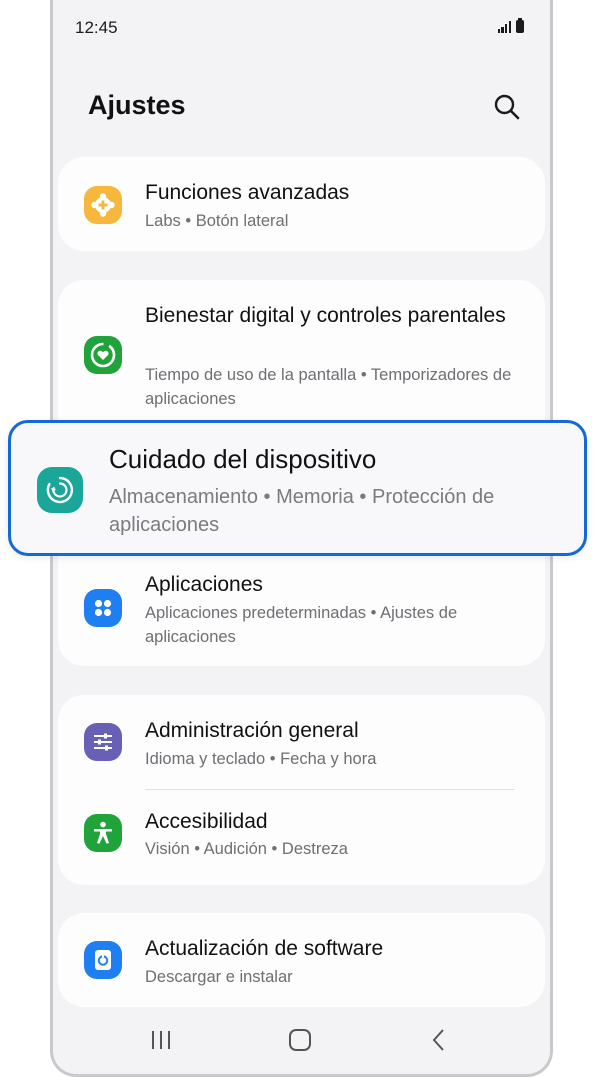 Image resolution: width=600 pixels, height=1077 pixels. What do you see at coordinates (325, 315) in the screenshot?
I see `item-title: Bienestar digital y controles parentales` at bounding box center [325, 315].